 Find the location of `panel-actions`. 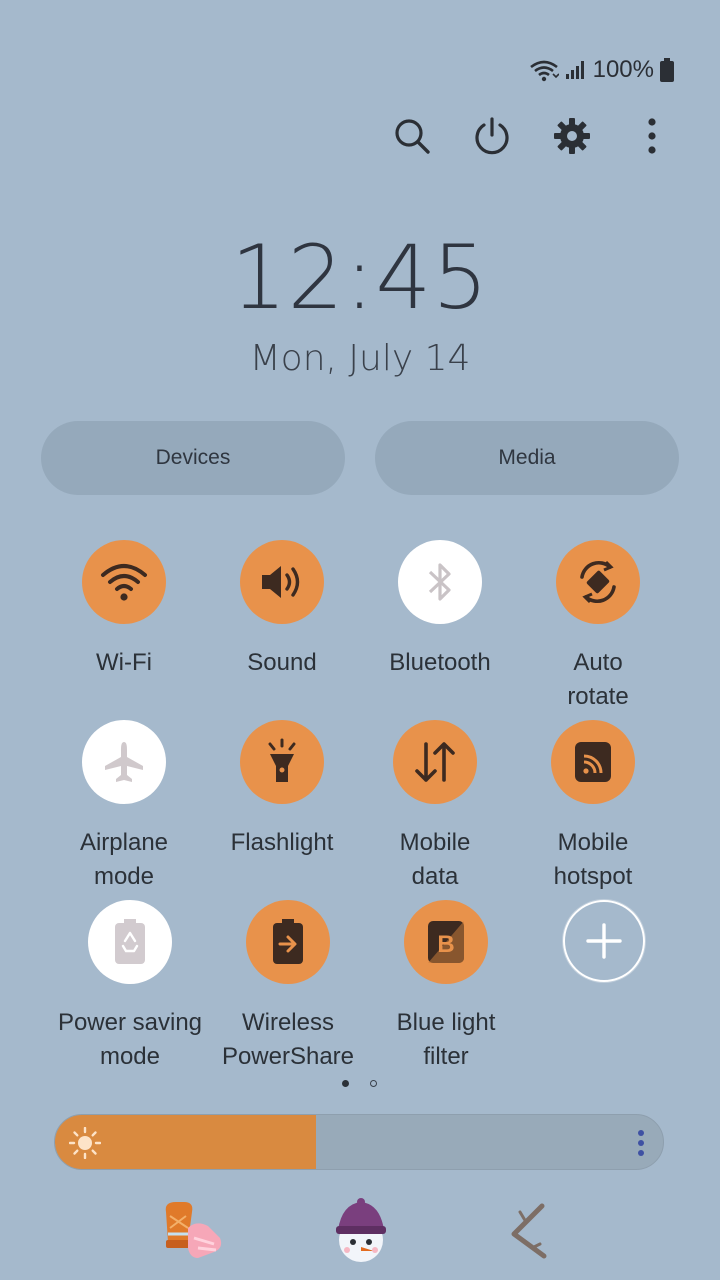

panel-actions is located at coordinates (532, 136).